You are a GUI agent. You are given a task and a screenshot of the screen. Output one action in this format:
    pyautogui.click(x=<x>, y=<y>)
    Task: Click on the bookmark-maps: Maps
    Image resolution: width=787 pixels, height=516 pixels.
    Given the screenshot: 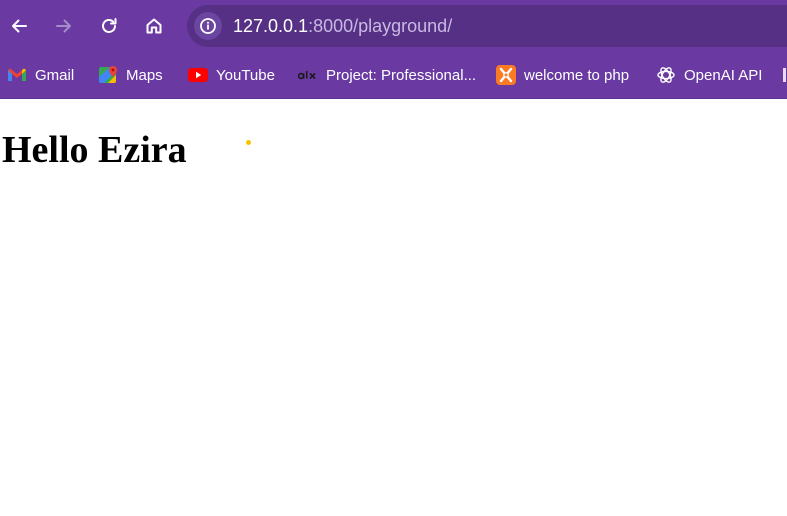 What is the action you would take?
    pyautogui.click(x=130, y=75)
    